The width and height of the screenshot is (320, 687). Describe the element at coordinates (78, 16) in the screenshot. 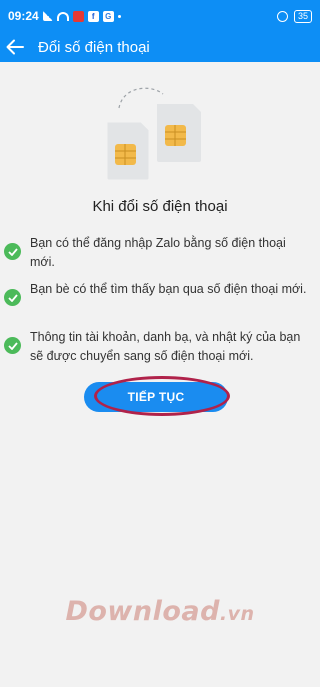

I see `notification-app-icon` at that location.